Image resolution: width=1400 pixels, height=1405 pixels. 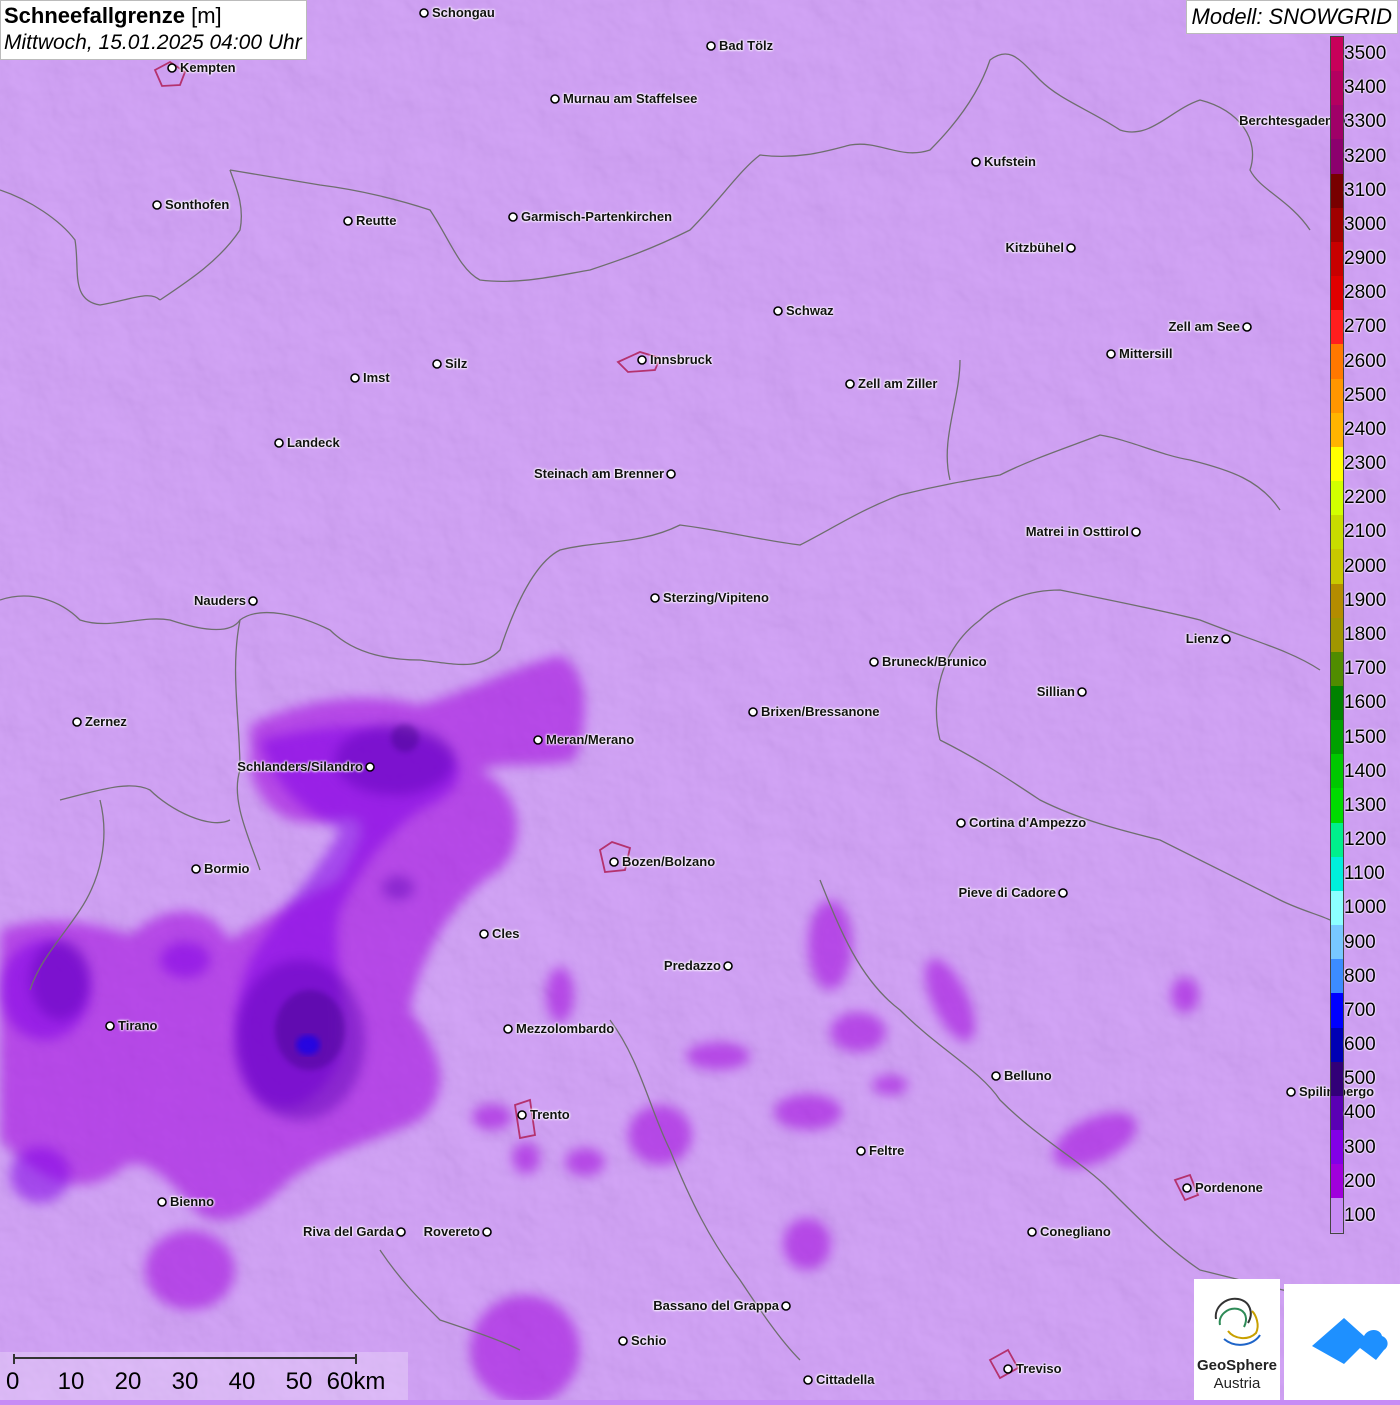 What do you see at coordinates (313, 442) in the screenshot?
I see `city-label: Landeck` at bounding box center [313, 442].